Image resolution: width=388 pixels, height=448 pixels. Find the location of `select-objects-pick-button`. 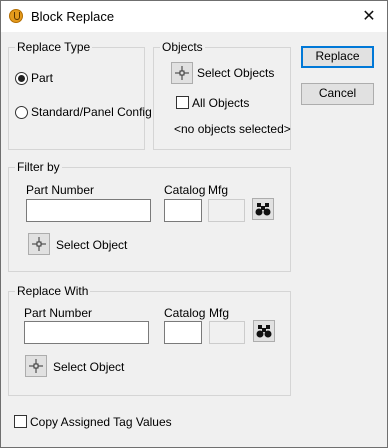

select-objects-pick-button is located at coordinates (182, 73).